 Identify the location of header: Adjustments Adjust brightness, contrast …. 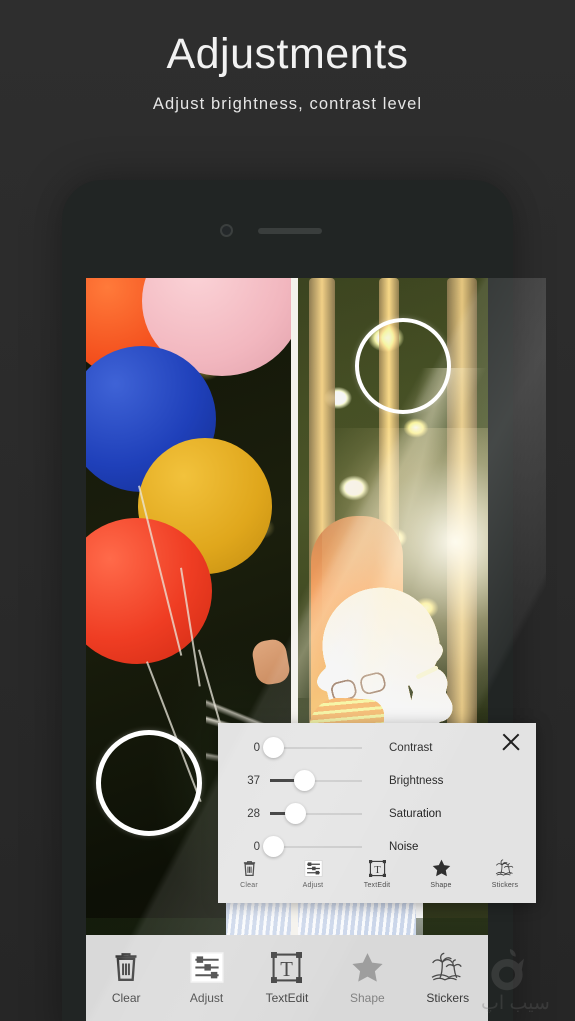
(287, 57).